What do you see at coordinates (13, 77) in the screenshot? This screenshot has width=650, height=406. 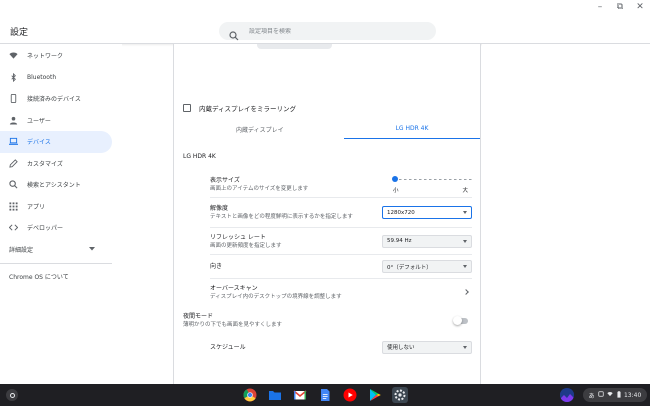 I see `bluetooth-icon` at bounding box center [13, 77].